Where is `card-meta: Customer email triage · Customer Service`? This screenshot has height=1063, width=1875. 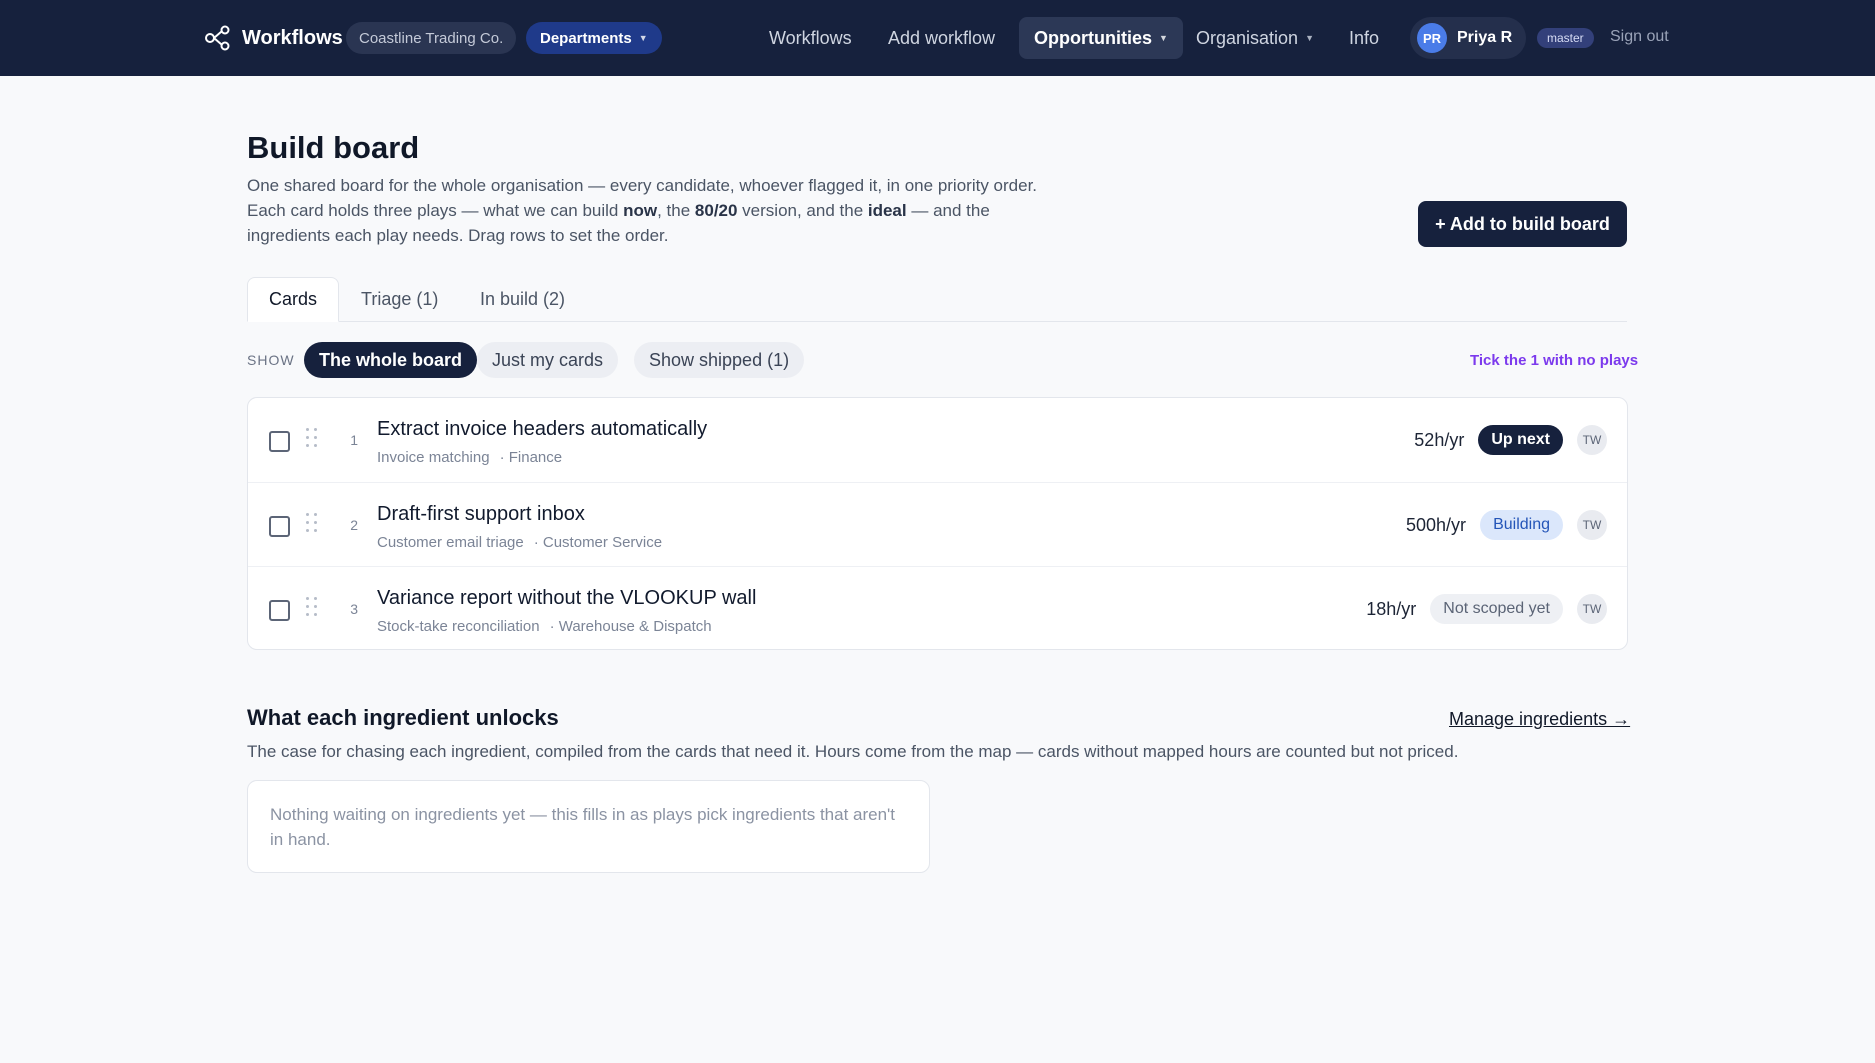 card-meta: Customer email triage · Customer Service is located at coordinates (519, 542).